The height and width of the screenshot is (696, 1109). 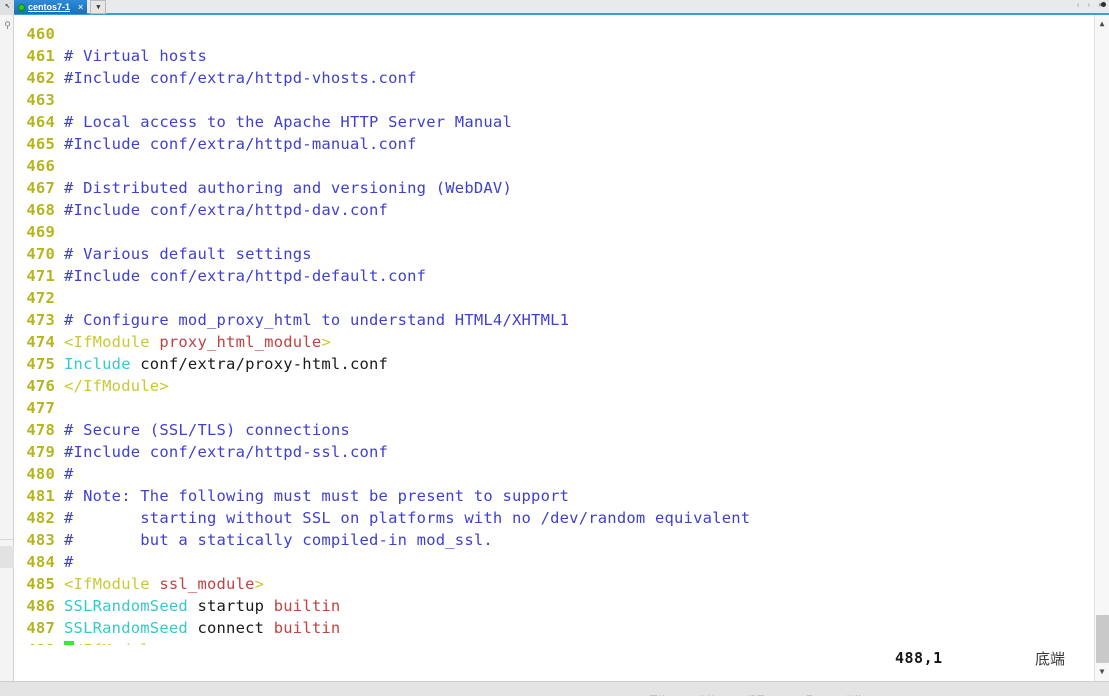 I want to click on line-number: 462, so click(x=40, y=78).